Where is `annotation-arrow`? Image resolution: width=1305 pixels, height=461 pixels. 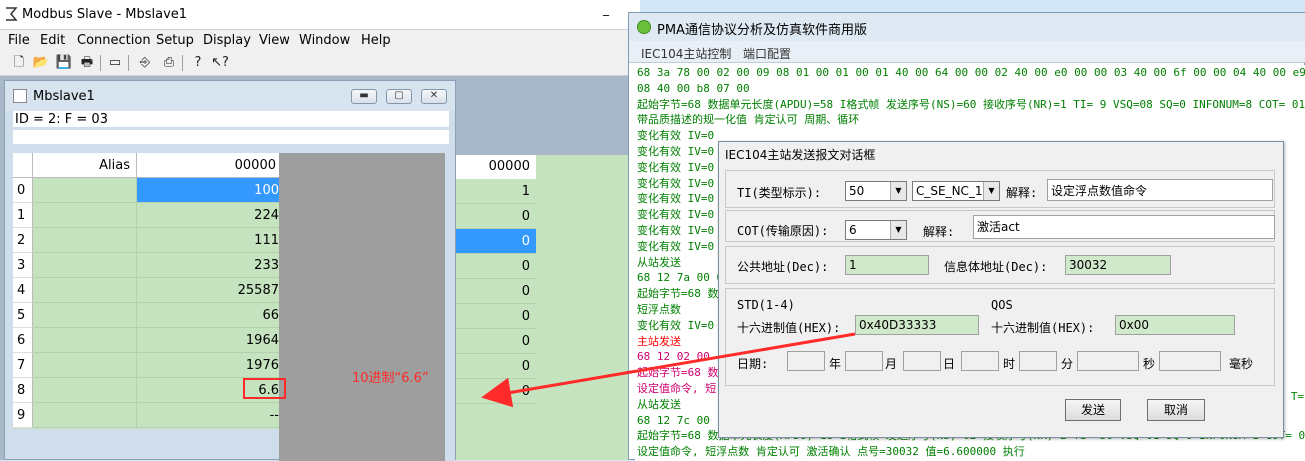
annotation-arrow is located at coordinates (668, 370).